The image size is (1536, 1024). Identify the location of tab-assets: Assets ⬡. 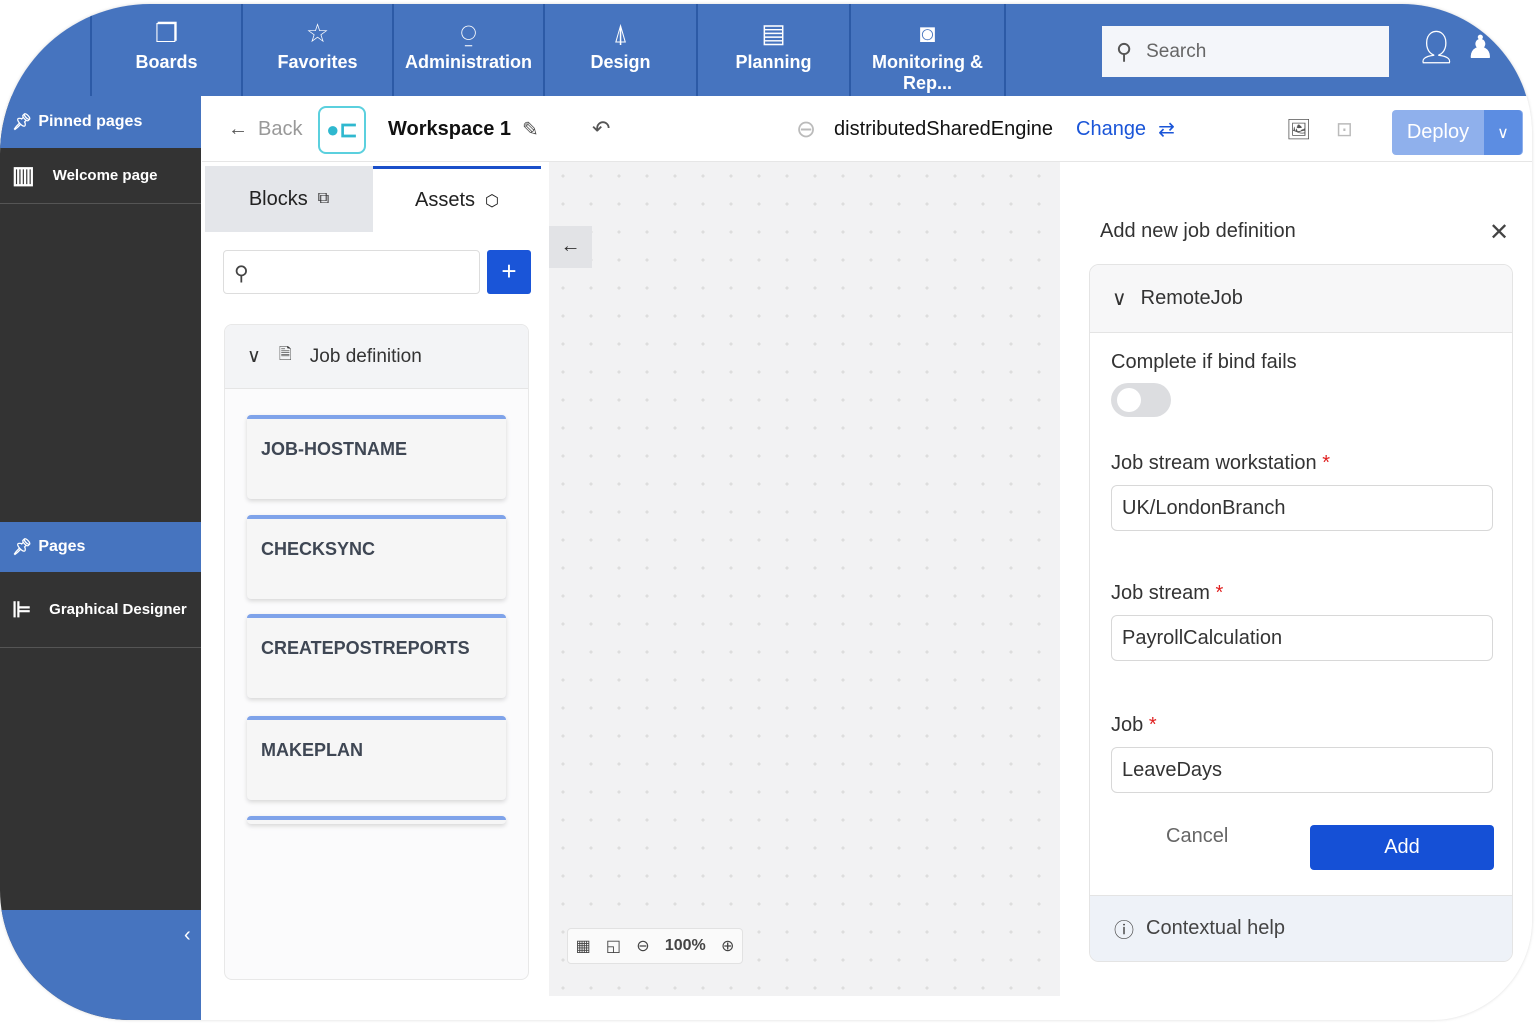
(457, 199).